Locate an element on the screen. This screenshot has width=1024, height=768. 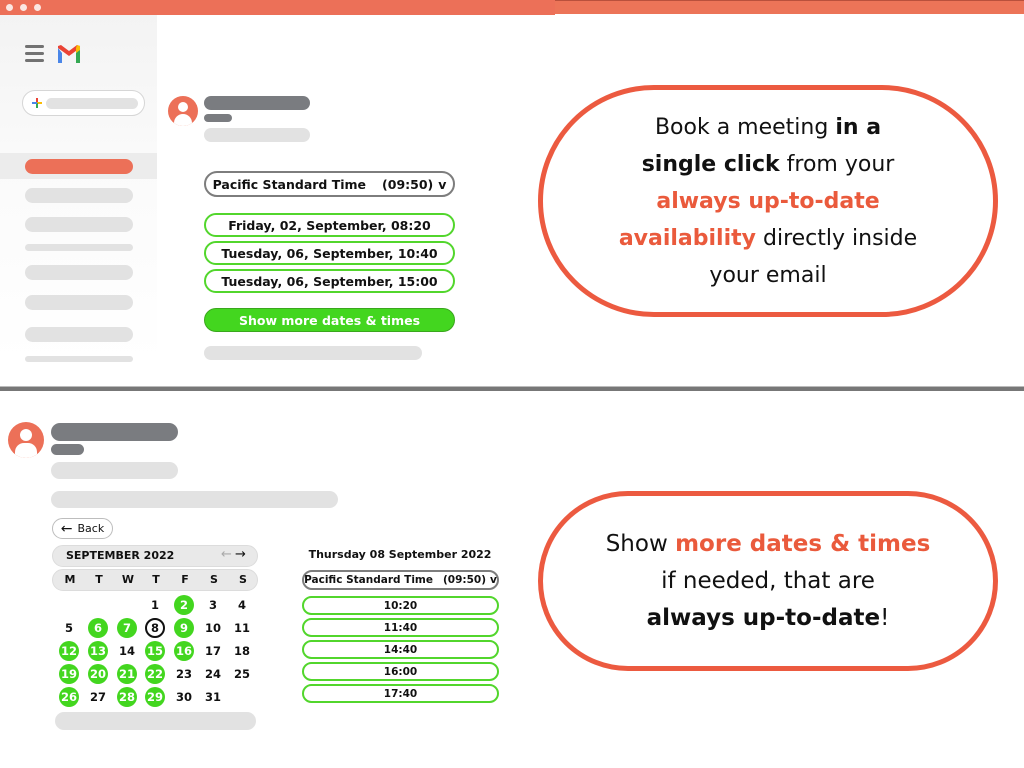
calendar-day-available: 15 is located at coordinates (155, 651).